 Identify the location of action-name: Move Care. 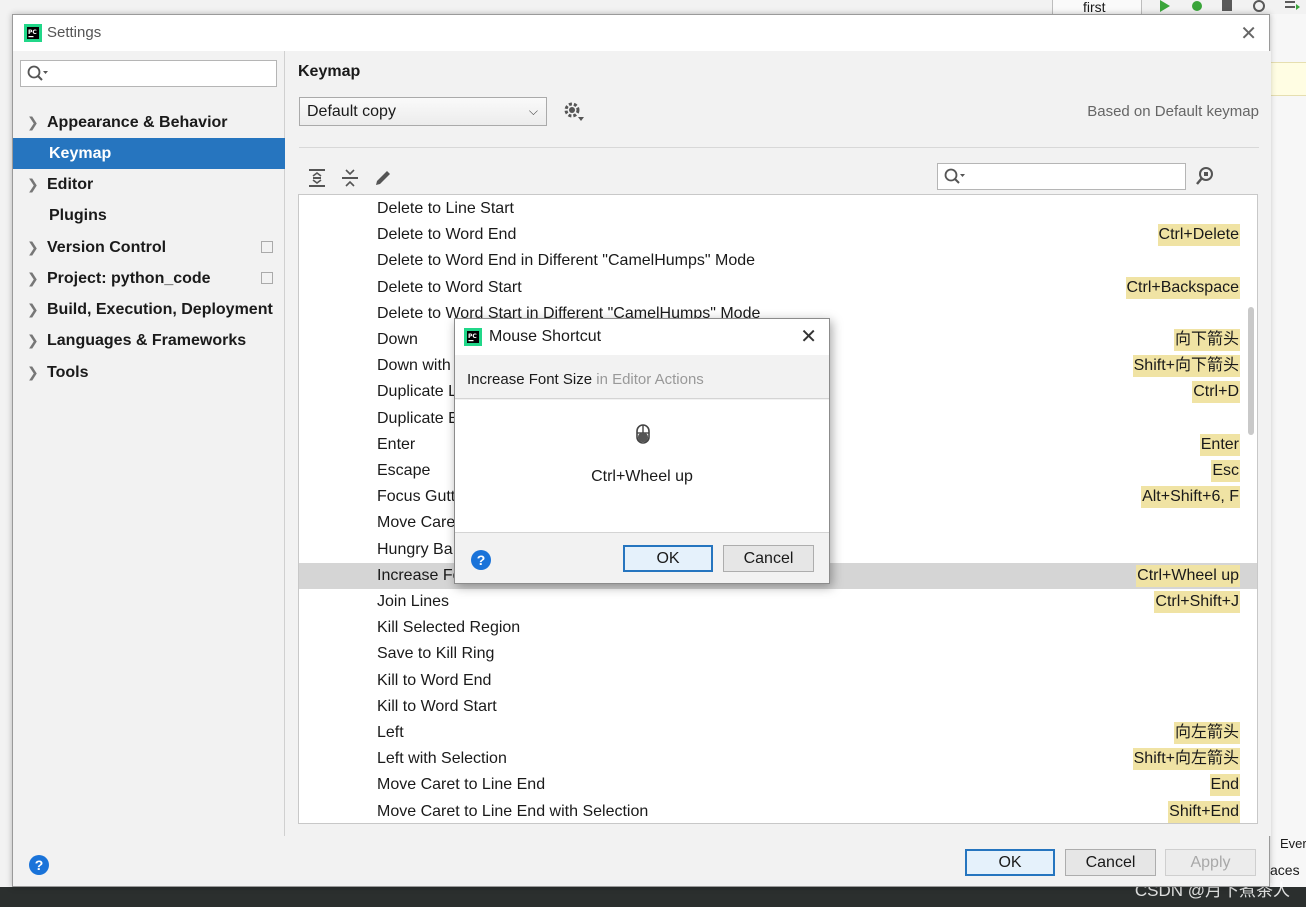
(416, 523).